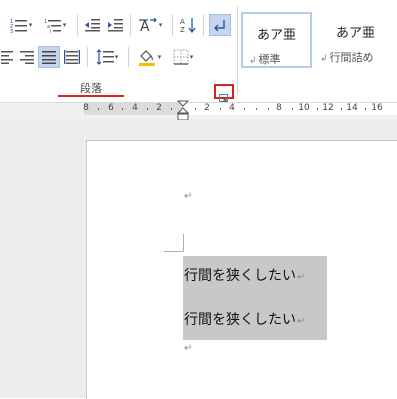 The height and width of the screenshot is (399, 397). What do you see at coordinates (223, 94) in the screenshot?
I see `dialog-launcher-icon` at bounding box center [223, 94].